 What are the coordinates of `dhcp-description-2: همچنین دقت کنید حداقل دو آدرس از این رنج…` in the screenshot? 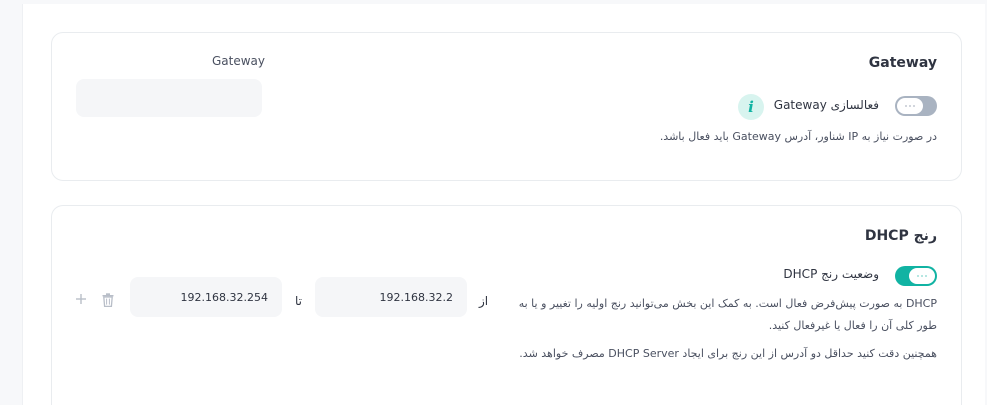 It's located at (728, 353).